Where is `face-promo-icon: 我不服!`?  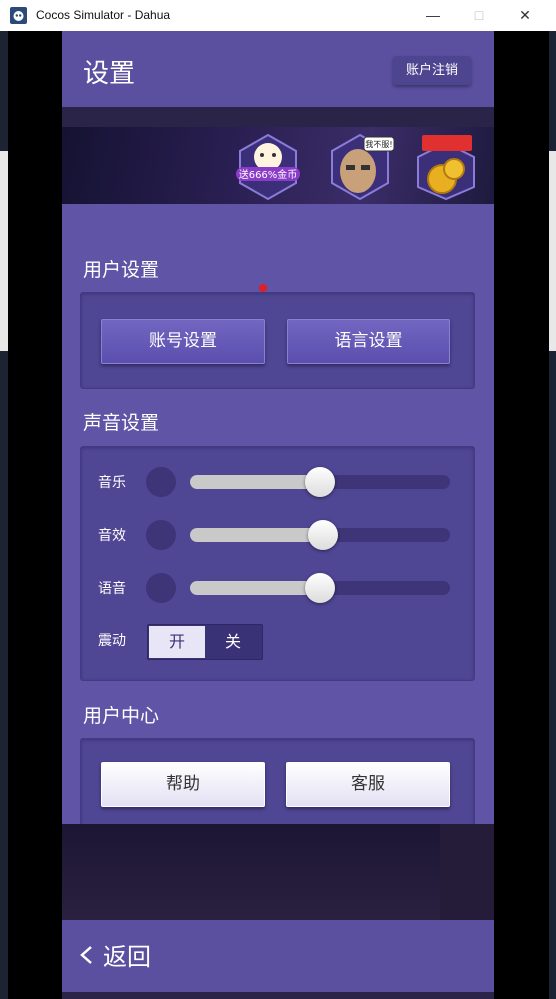 face-promo-icon: 我不服! is located at coordinates (360, 167).